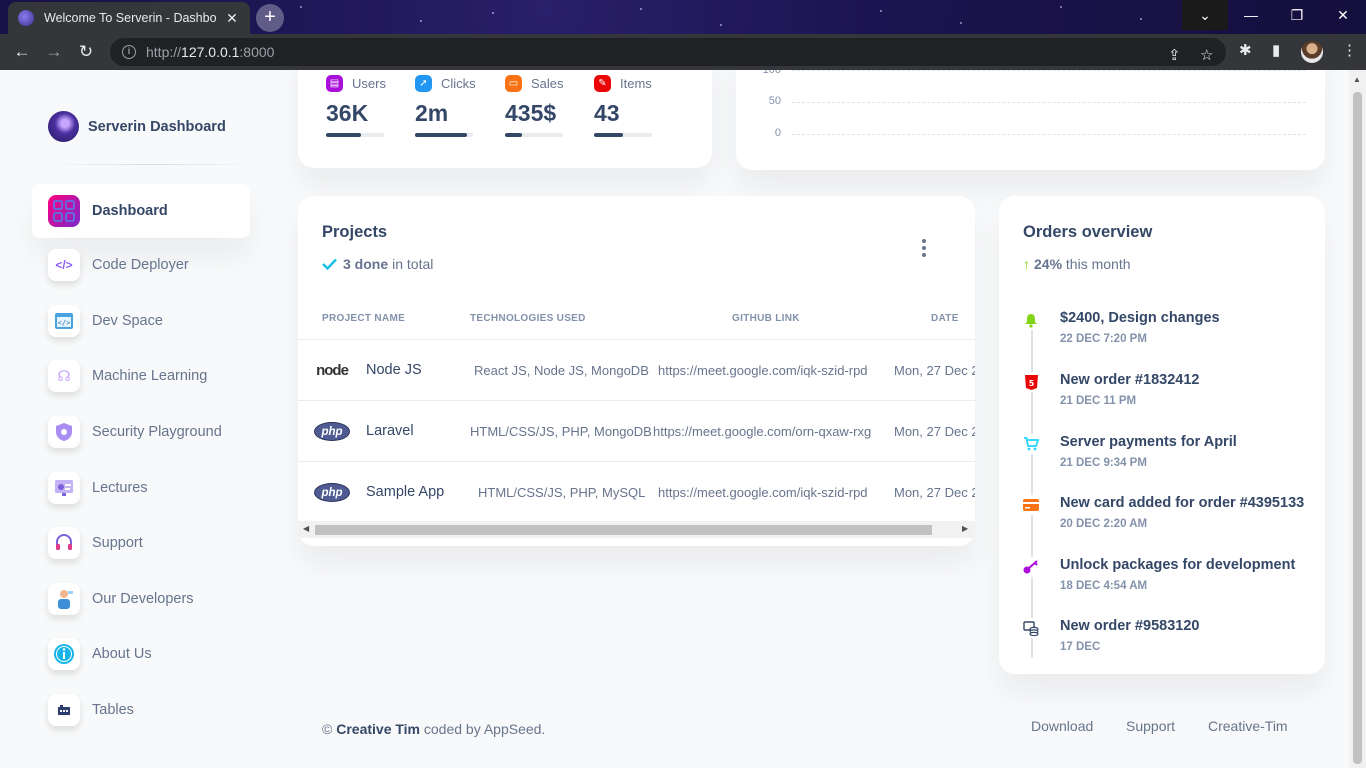 This screenshot has width=1366, height=768. I want to click on address-bar: i http://127.0.0.1:8000 ⇪ ☆, so click(668, 52).